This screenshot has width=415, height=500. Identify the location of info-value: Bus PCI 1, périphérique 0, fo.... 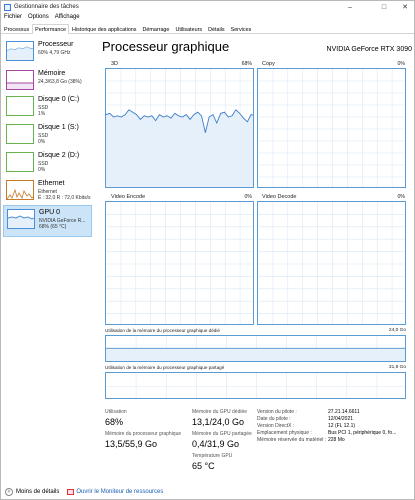
(362, 433).